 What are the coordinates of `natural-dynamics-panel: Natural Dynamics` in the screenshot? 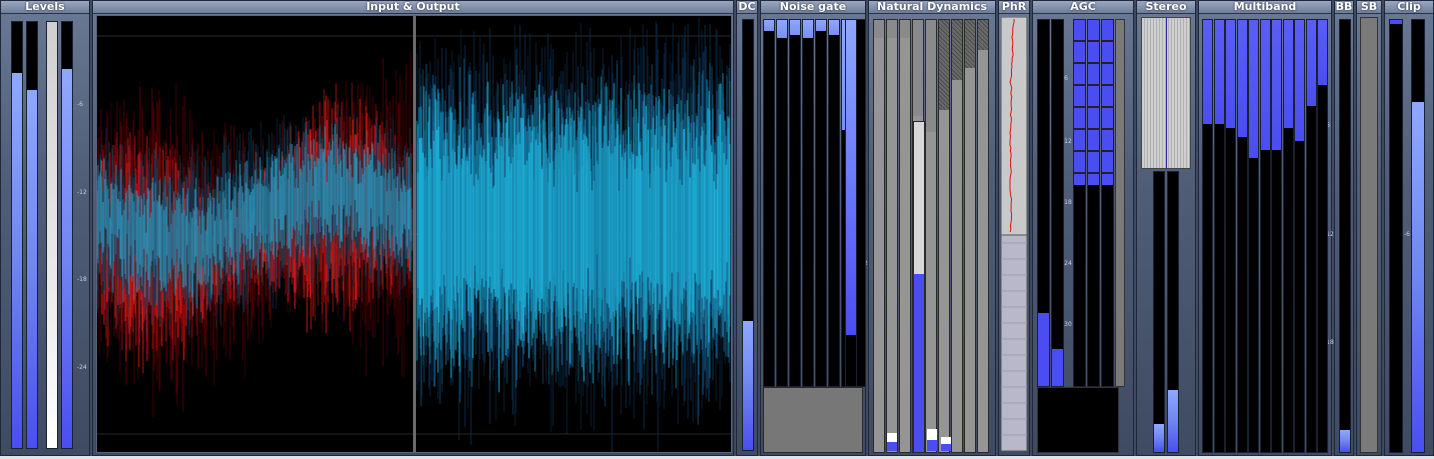 It's located at (932, 228).